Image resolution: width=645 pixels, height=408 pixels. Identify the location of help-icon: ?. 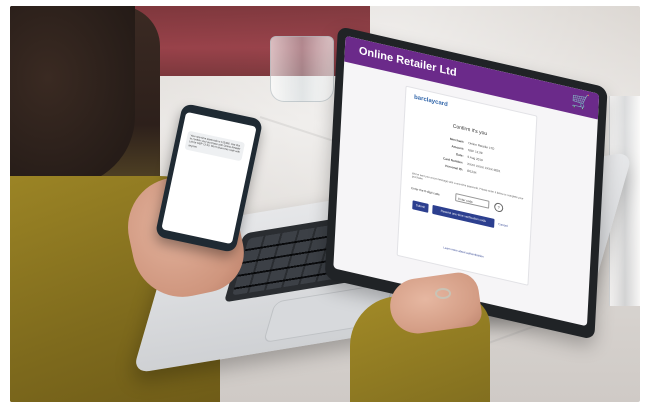
(498, 207).